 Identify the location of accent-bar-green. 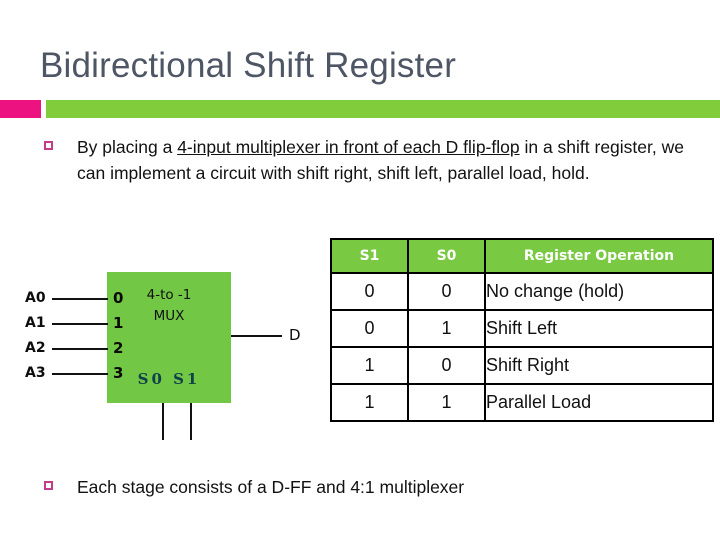
(383, 109).